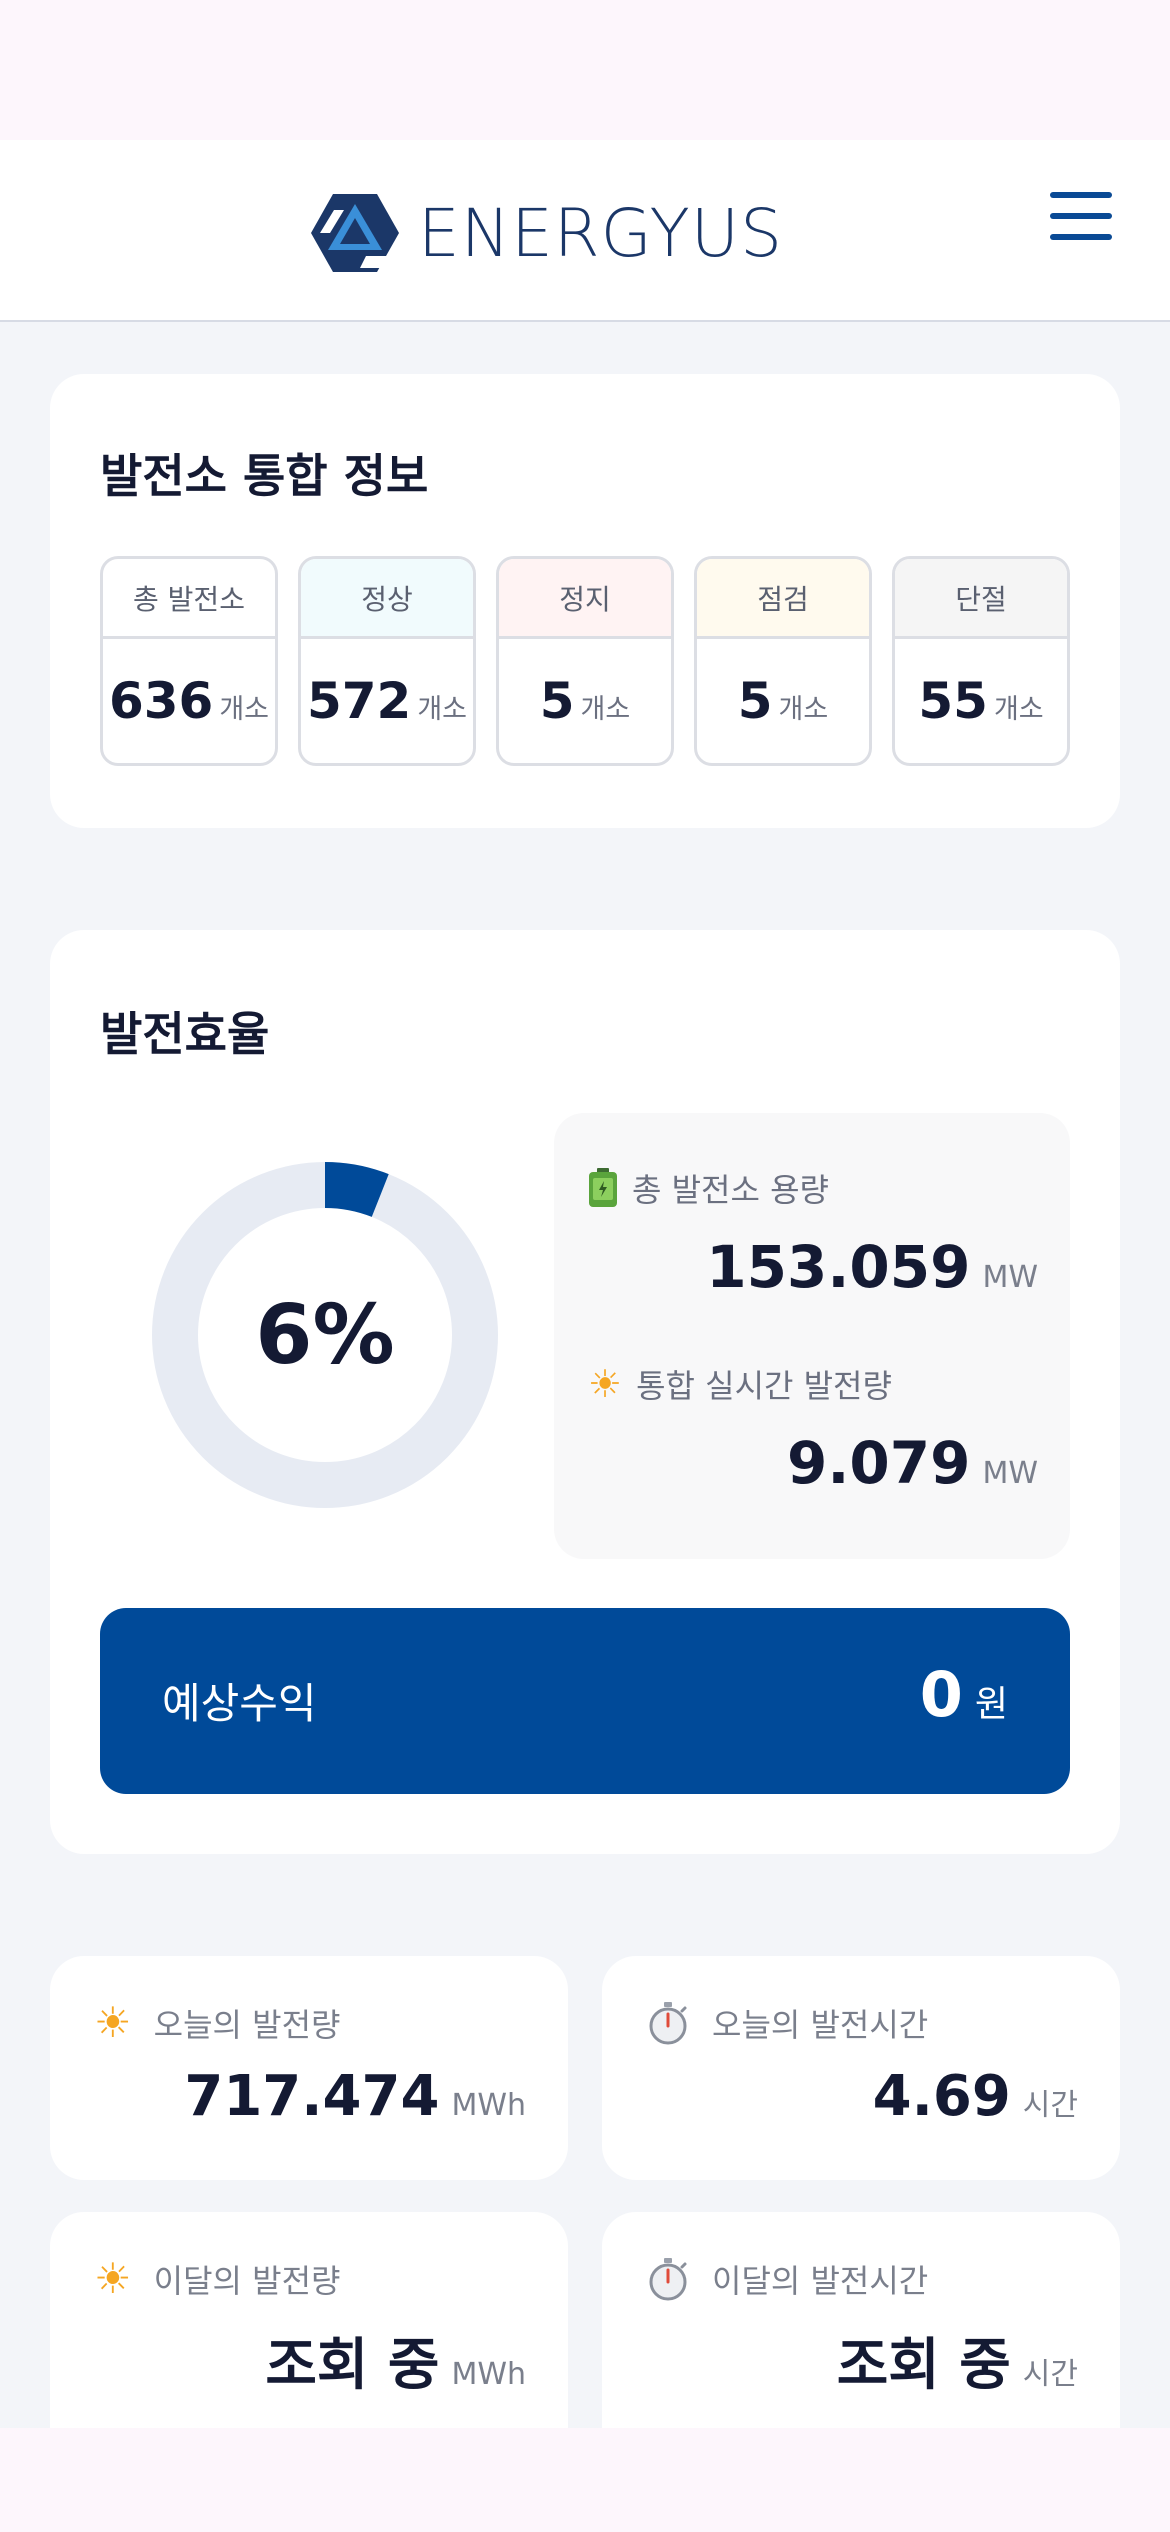  What do you see at coordinates (309, 2320) in the screenshot?
I see `metric-card-month-generation: ☀ 이달의 발전량 조회 중 MWh` at bounding box center [309, 2320].